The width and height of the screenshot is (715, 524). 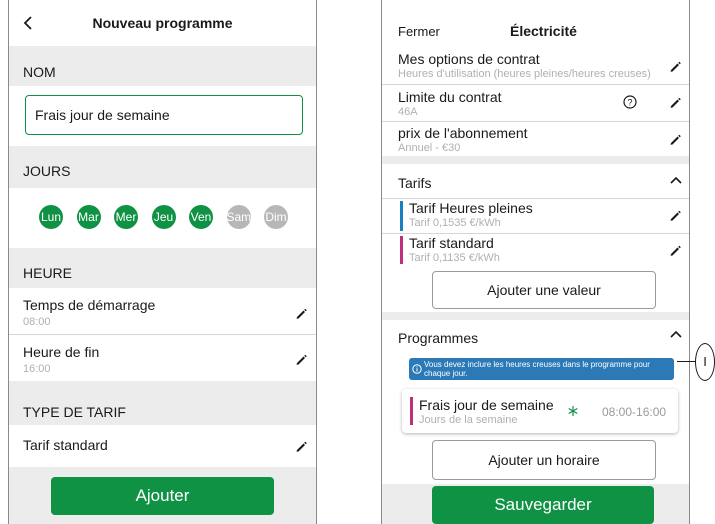 I want to click on start-time-row: Temps de démarrage 08:00, so click(x=162, y=311).